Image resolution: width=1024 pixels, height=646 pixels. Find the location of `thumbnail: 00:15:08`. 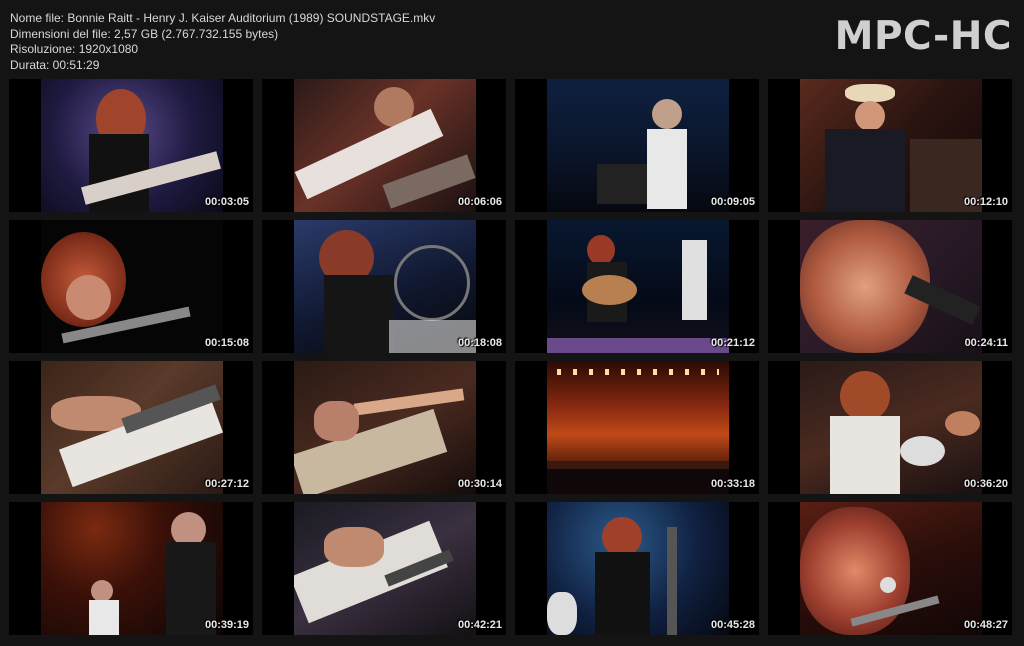

thumbnail: 00:15:08 is located at coordinates (131, 286).